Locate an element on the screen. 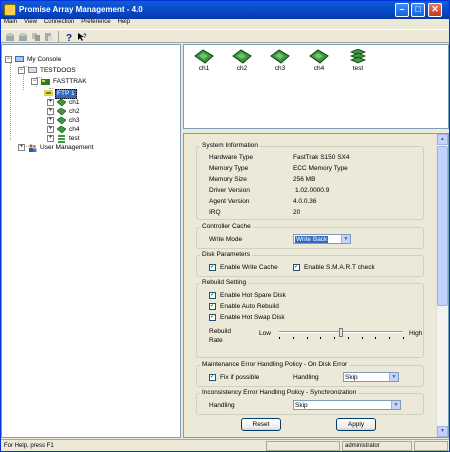 Image resolution: width=450 pixels, height=452 pixels. status-pane-user: administrator is located at coordinates (377, 446).